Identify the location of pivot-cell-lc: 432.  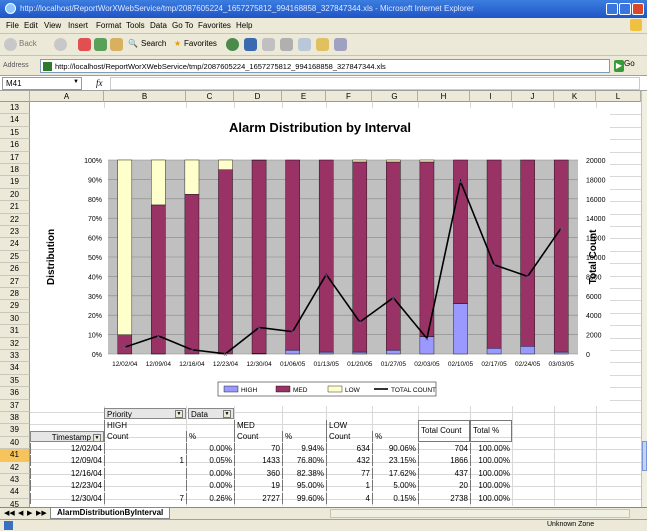
(349, 461).